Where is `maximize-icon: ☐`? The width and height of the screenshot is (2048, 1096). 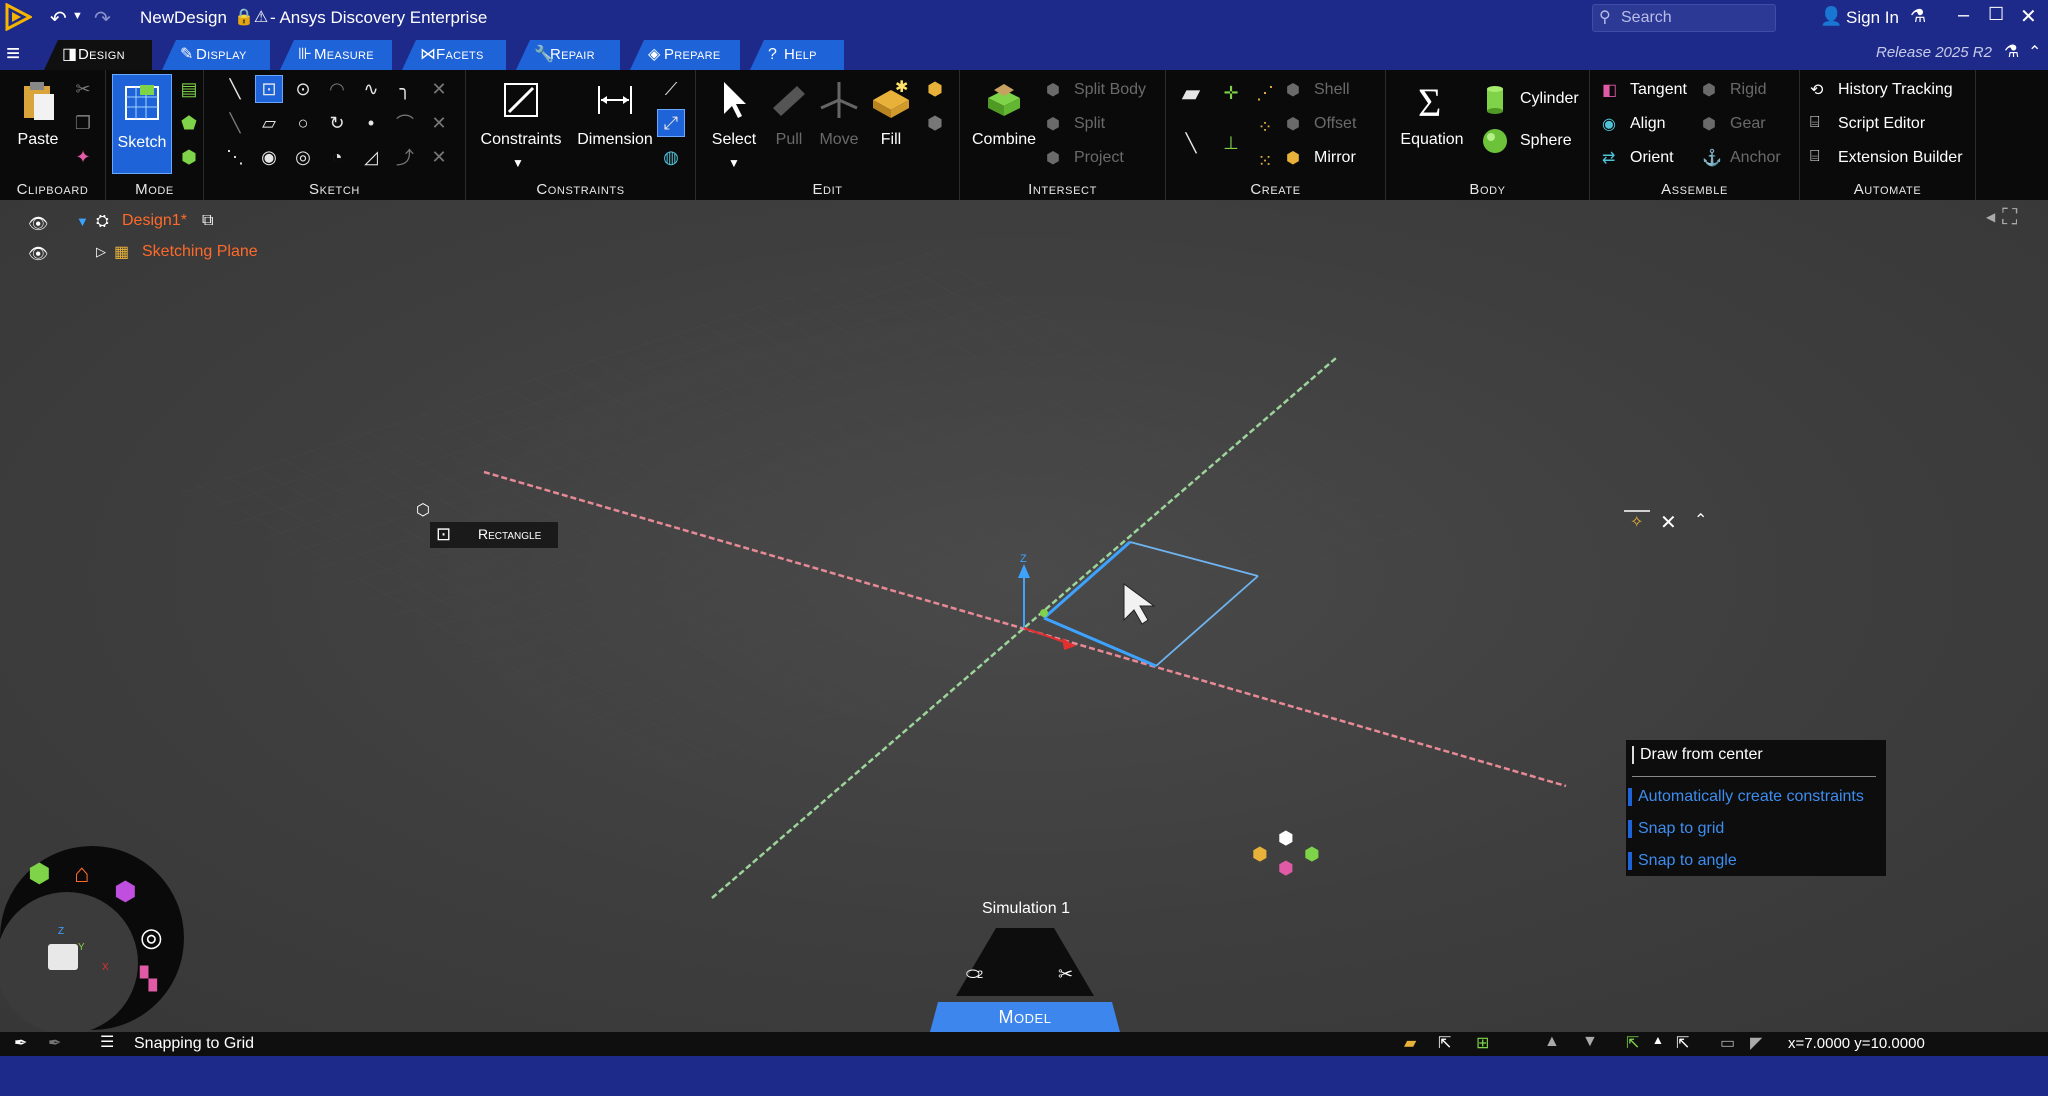 maximize-icon: ☐ is located at coordinates (1996, 14).